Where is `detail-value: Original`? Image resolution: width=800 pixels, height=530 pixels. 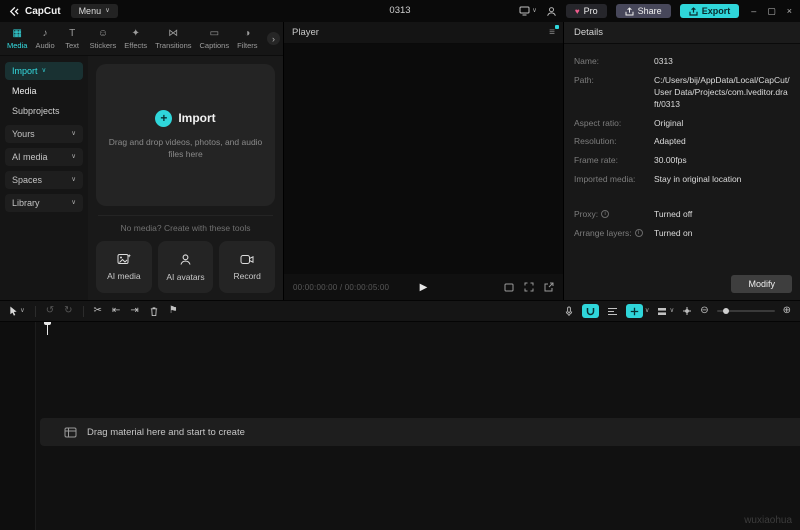 detail-value: Original is located at coordinates (668, 124).